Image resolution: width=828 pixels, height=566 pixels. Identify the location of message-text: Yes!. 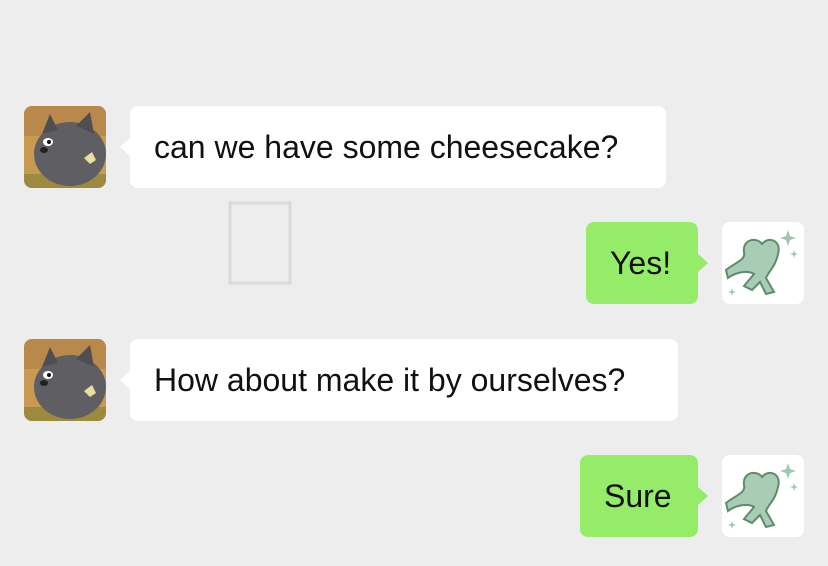
(641, 262).